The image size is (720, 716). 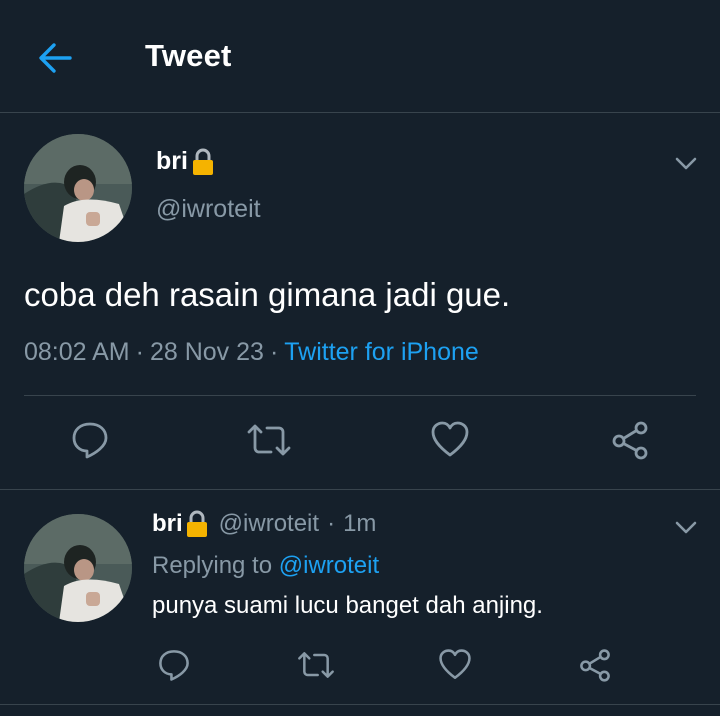 What do you see at coordinates (381, 352) in the screenshot?
I see `tweet-source-link: Twitter for iPhone` at bounding box center [381, 352].